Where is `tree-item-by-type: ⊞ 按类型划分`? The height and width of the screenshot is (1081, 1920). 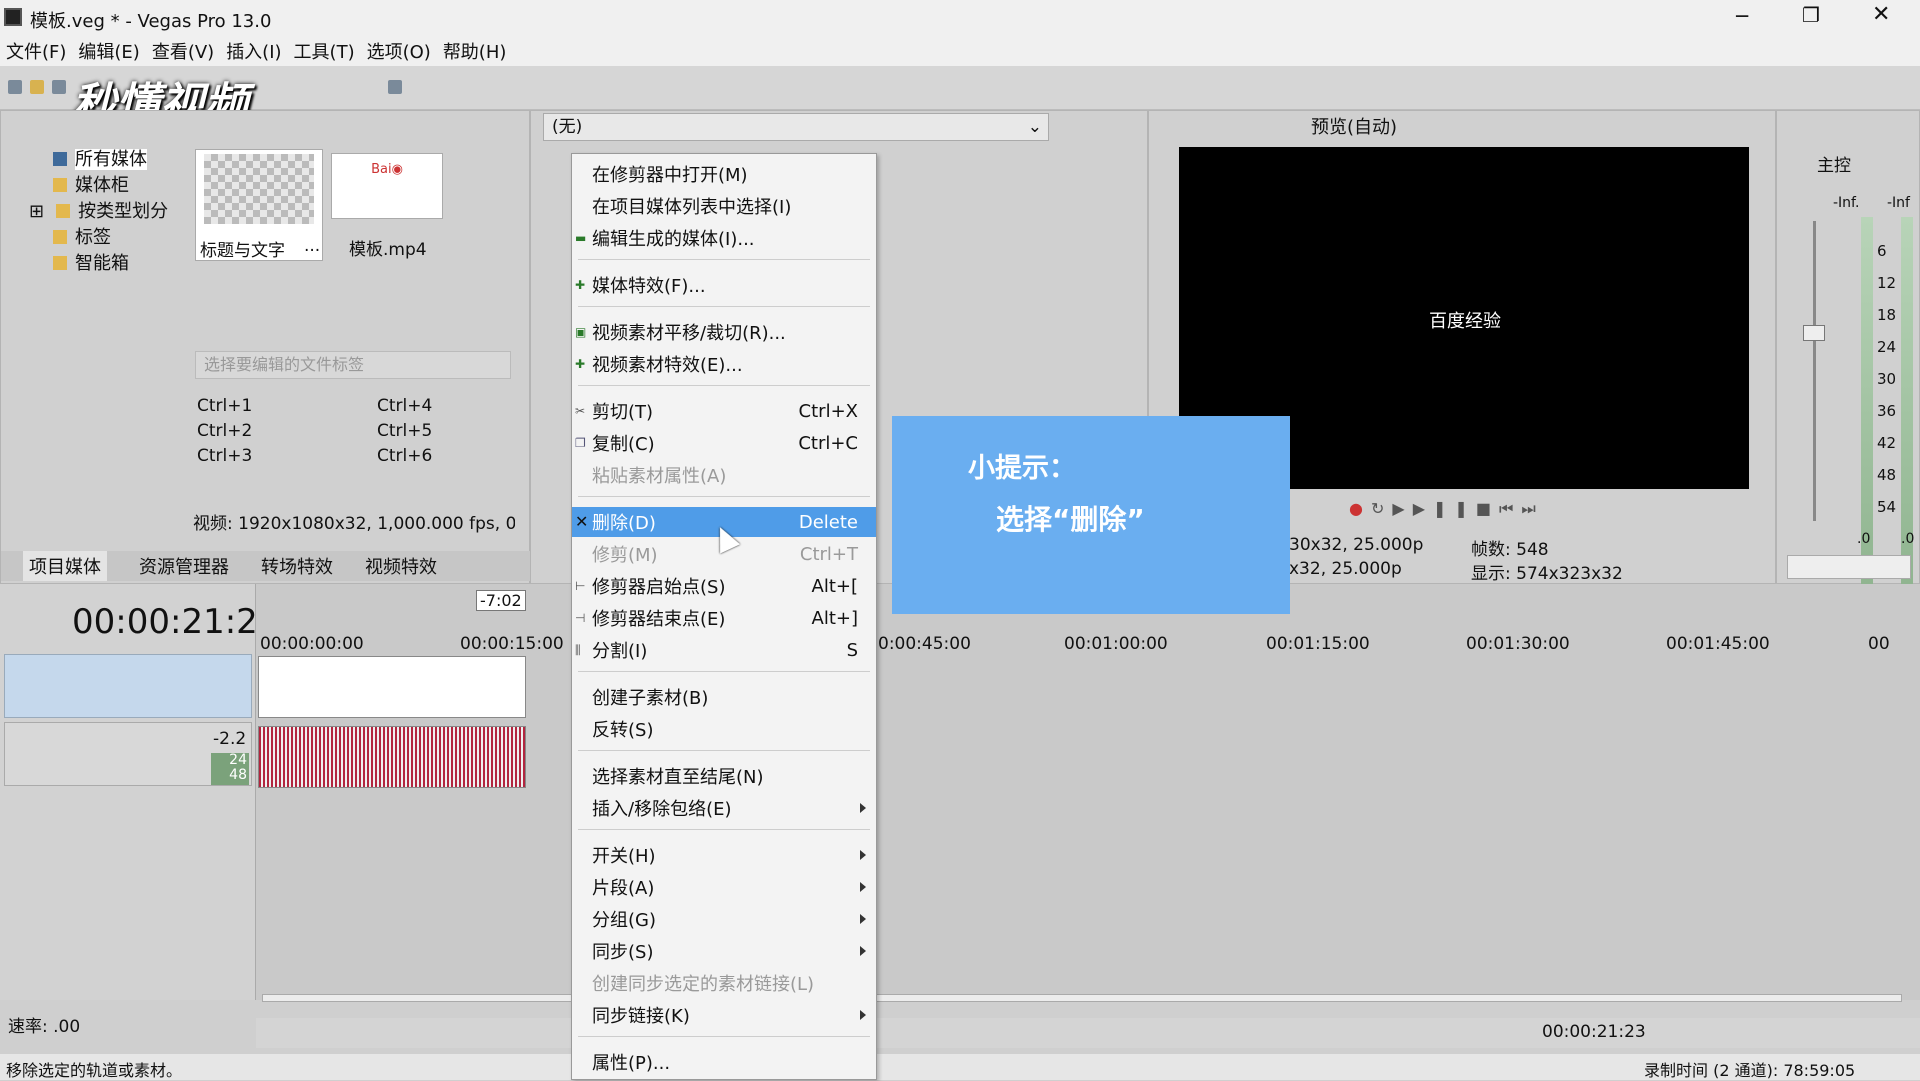
tree-item-by-type: ⊞ 按类型划分 is located at coordinates (99, 212).